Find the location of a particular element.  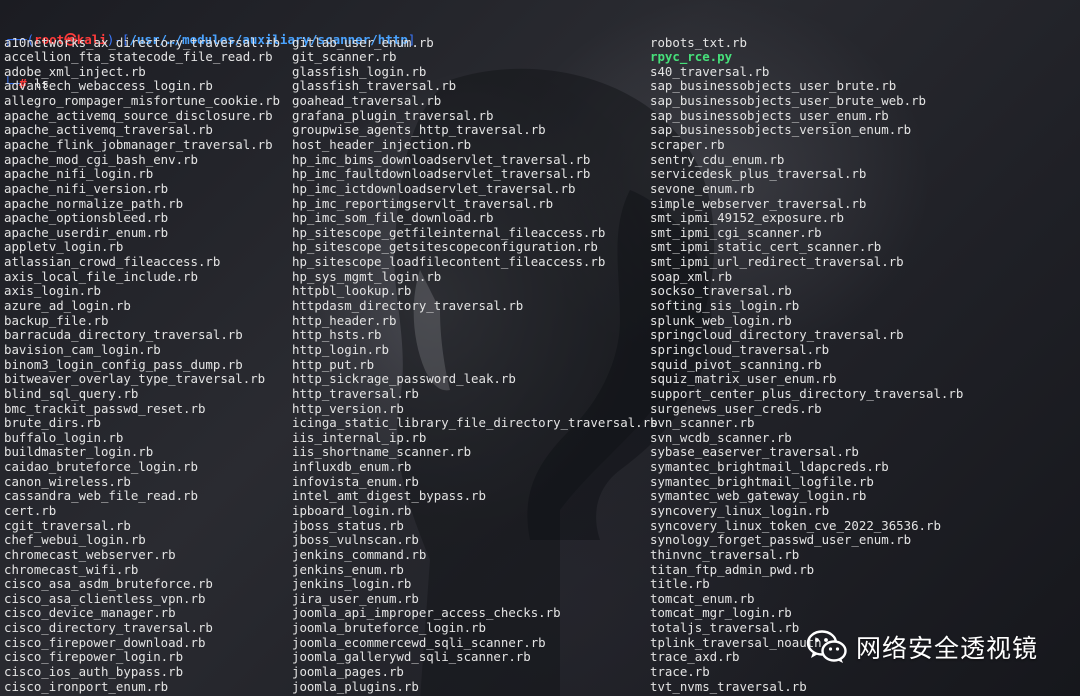

file-entry: cisco_ios_auth_bypass.rb is located at coordinates (94, 672).